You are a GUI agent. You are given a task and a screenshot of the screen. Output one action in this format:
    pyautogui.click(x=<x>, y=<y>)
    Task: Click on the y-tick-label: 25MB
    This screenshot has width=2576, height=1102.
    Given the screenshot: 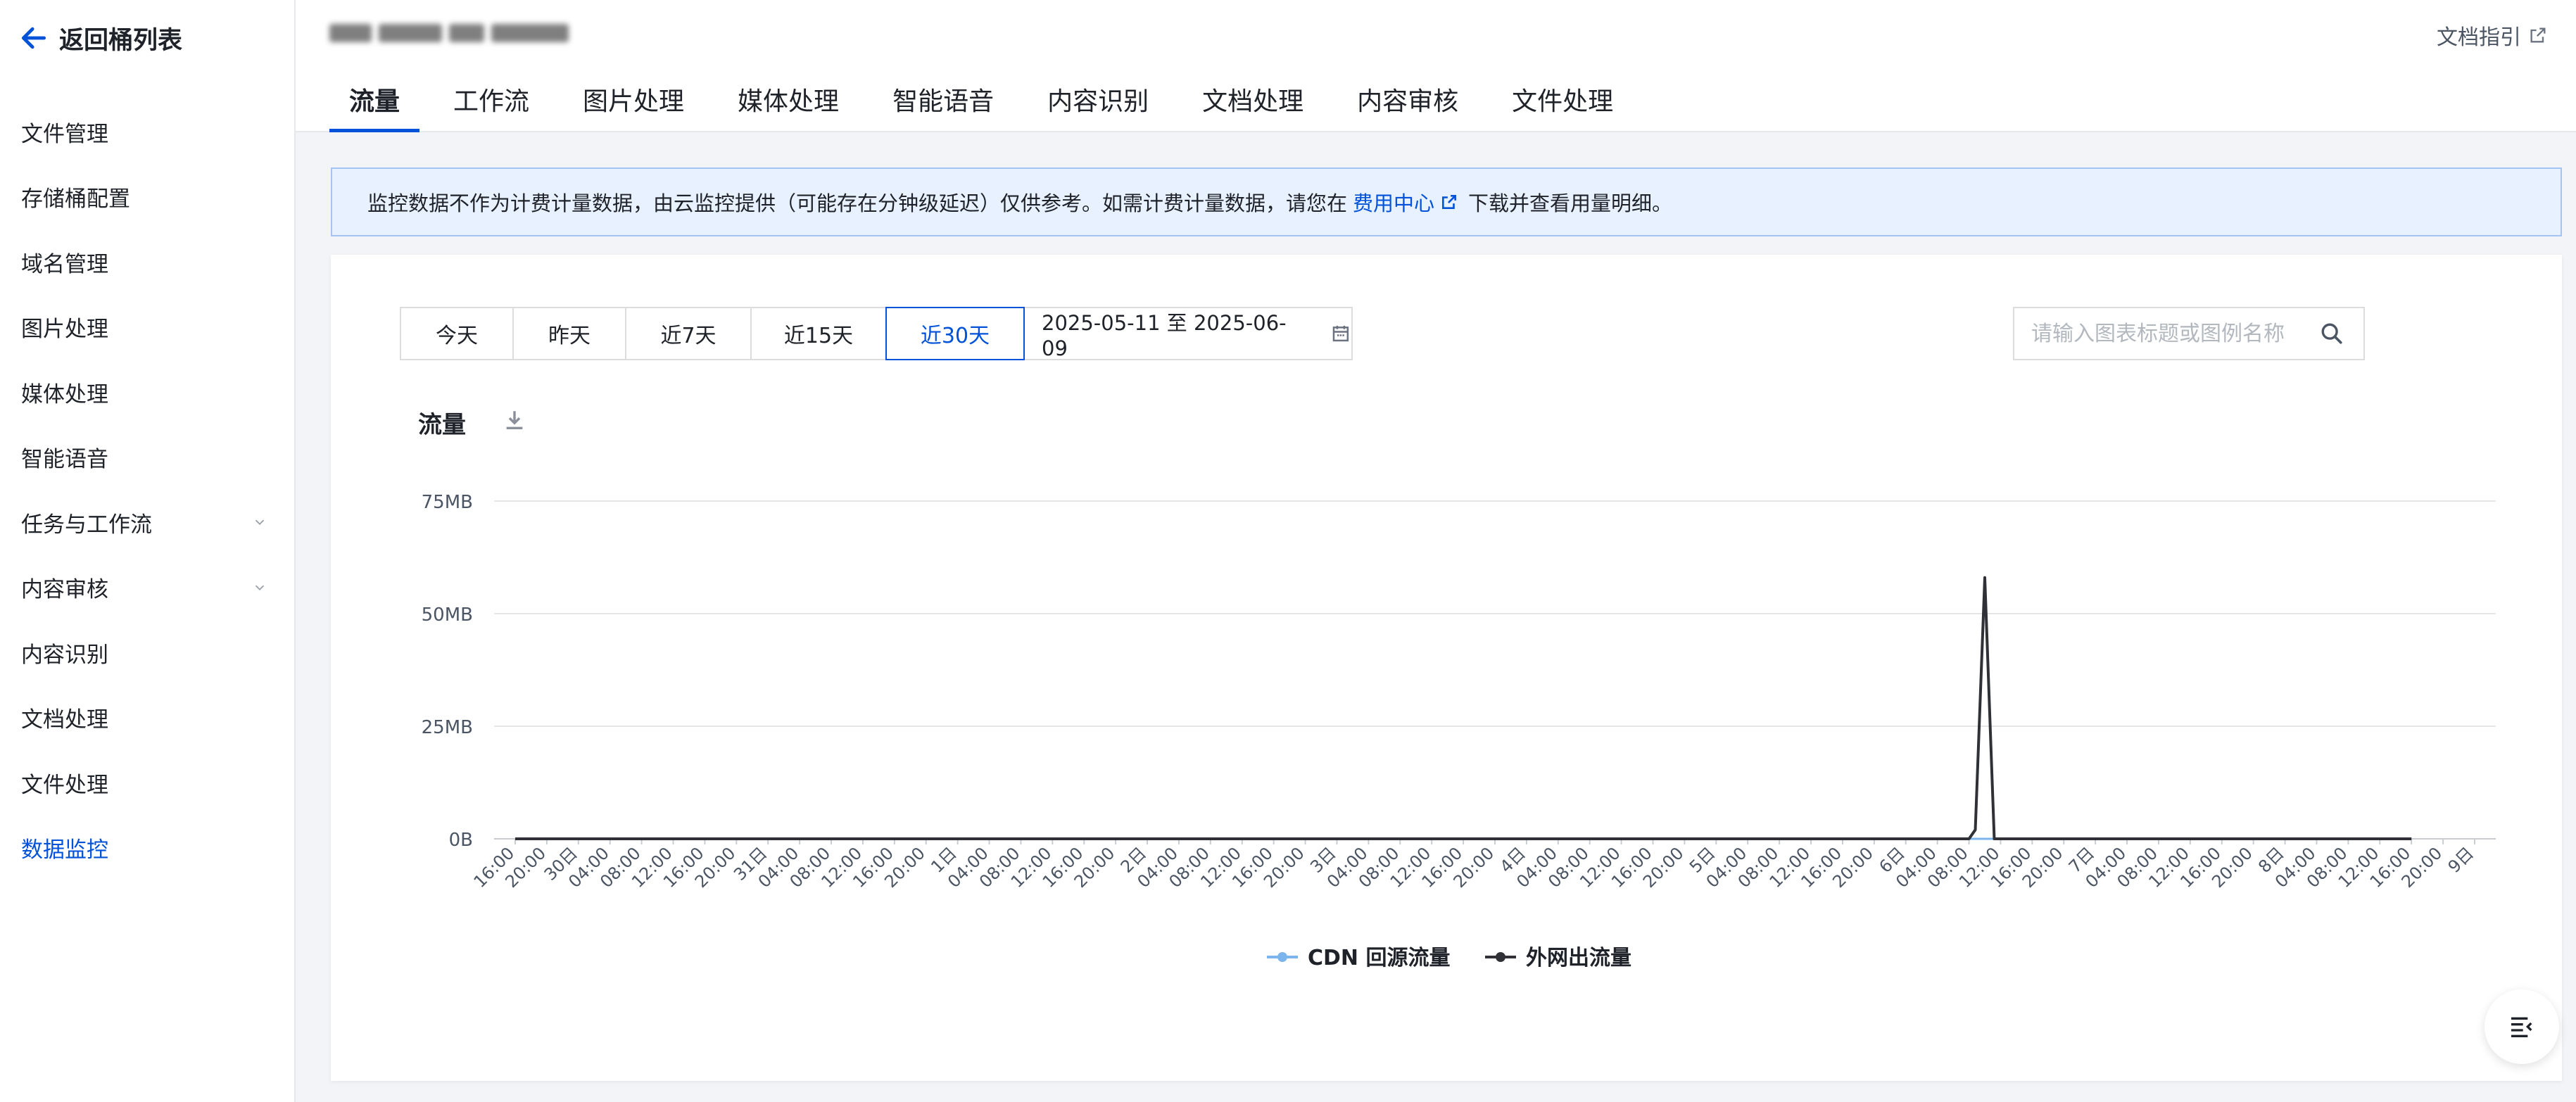 What is the action you would take?
    pyautogui.click(x=447, y=727)
    